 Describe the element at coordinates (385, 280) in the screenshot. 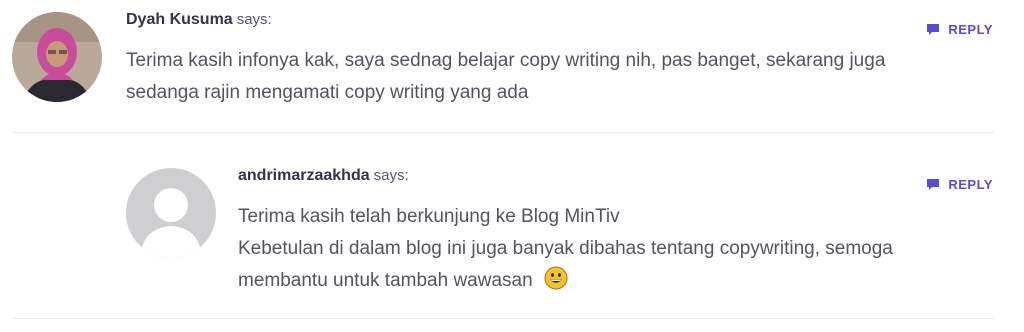

I see `comment-line: membantu untuk tambah wawasan` at that location.